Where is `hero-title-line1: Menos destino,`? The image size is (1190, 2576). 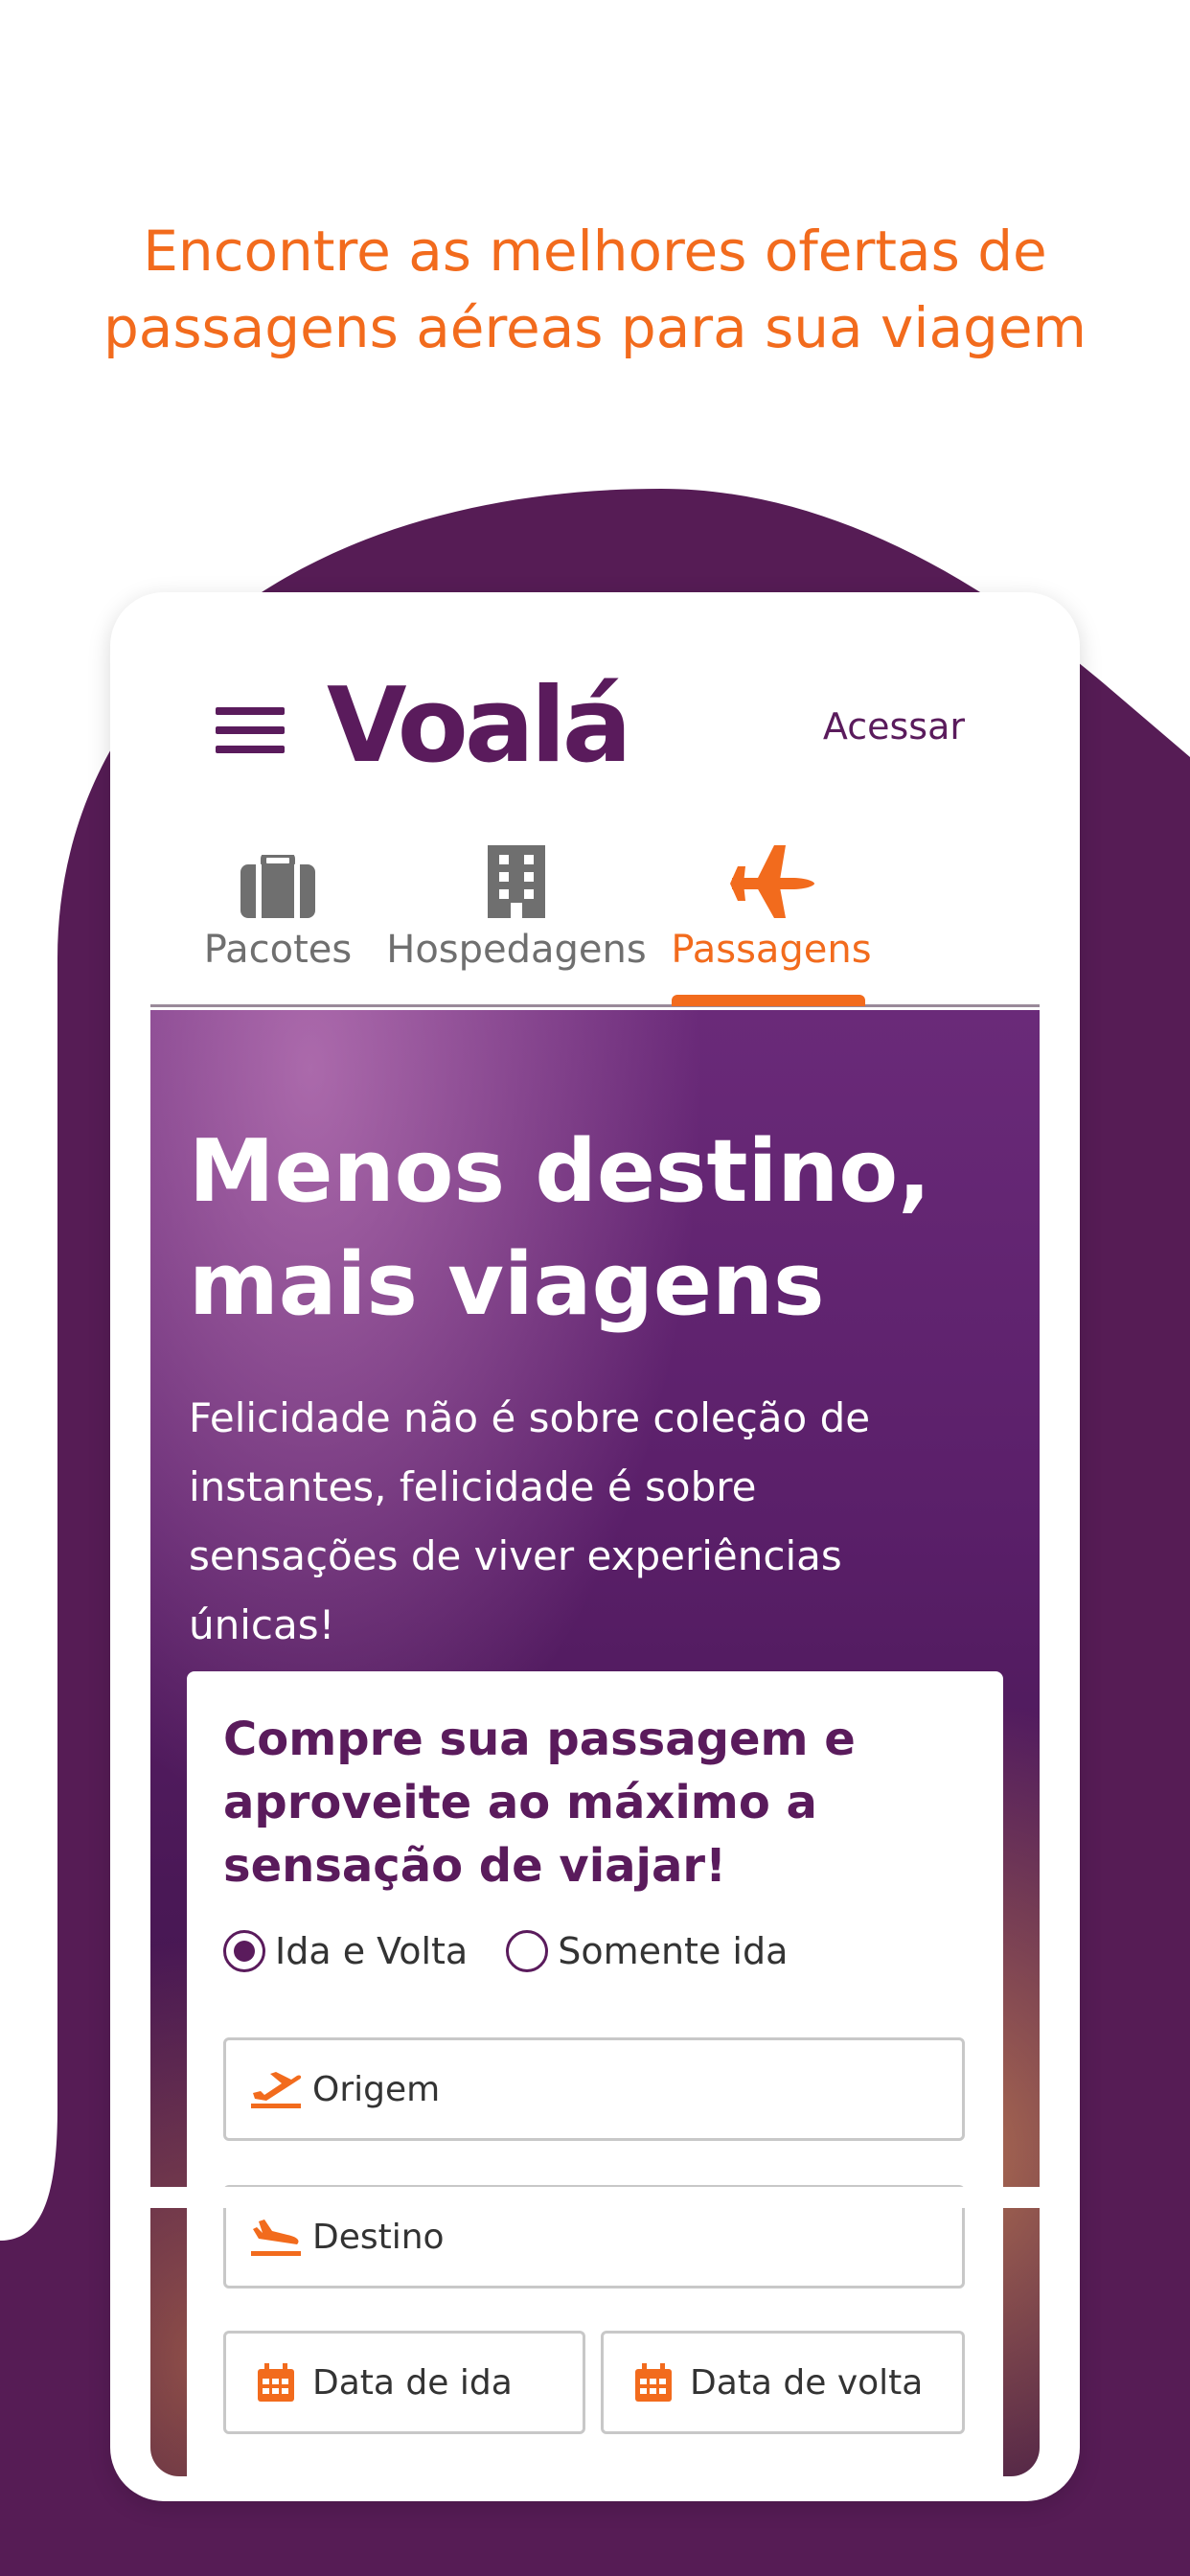 hero-title-line1: Menos destino, is located at coordinates (560, 1171).